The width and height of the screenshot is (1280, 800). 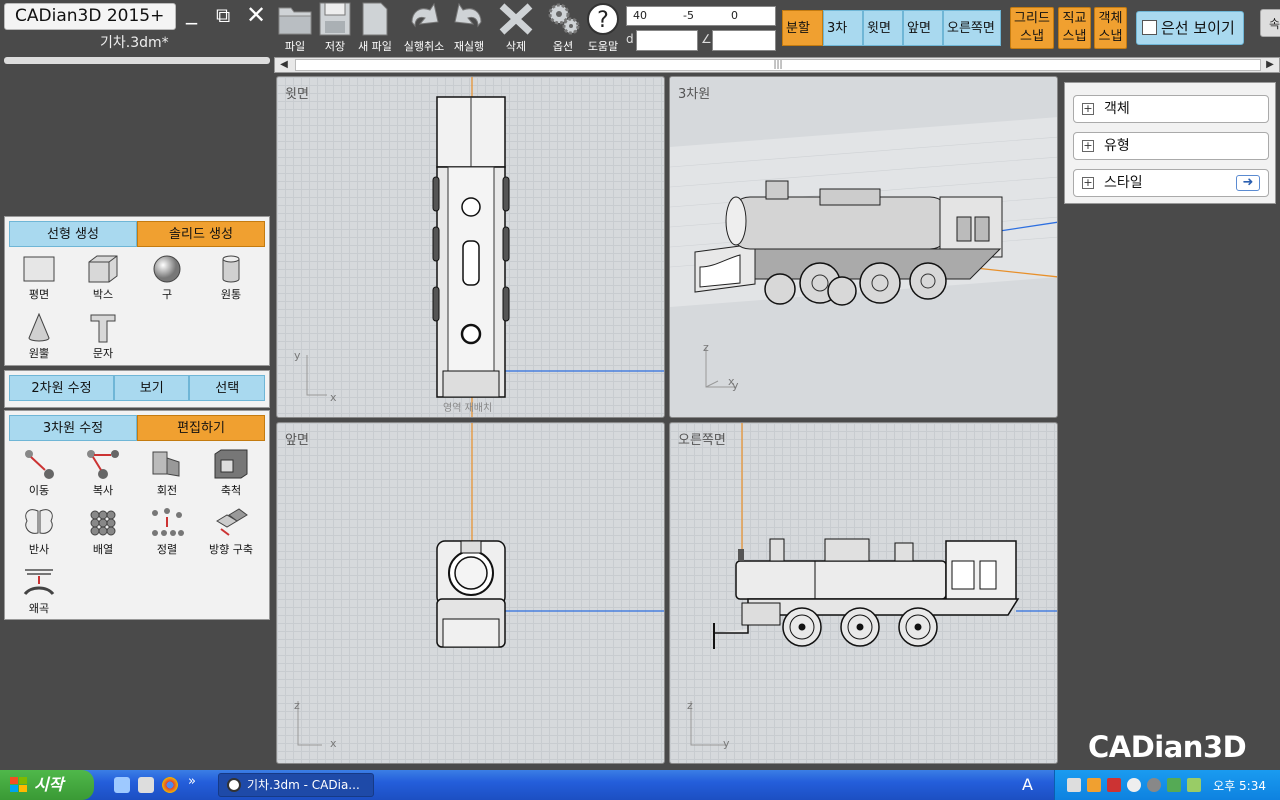 I want to click on redo-button: 재실행, so click(x=469, y=28).